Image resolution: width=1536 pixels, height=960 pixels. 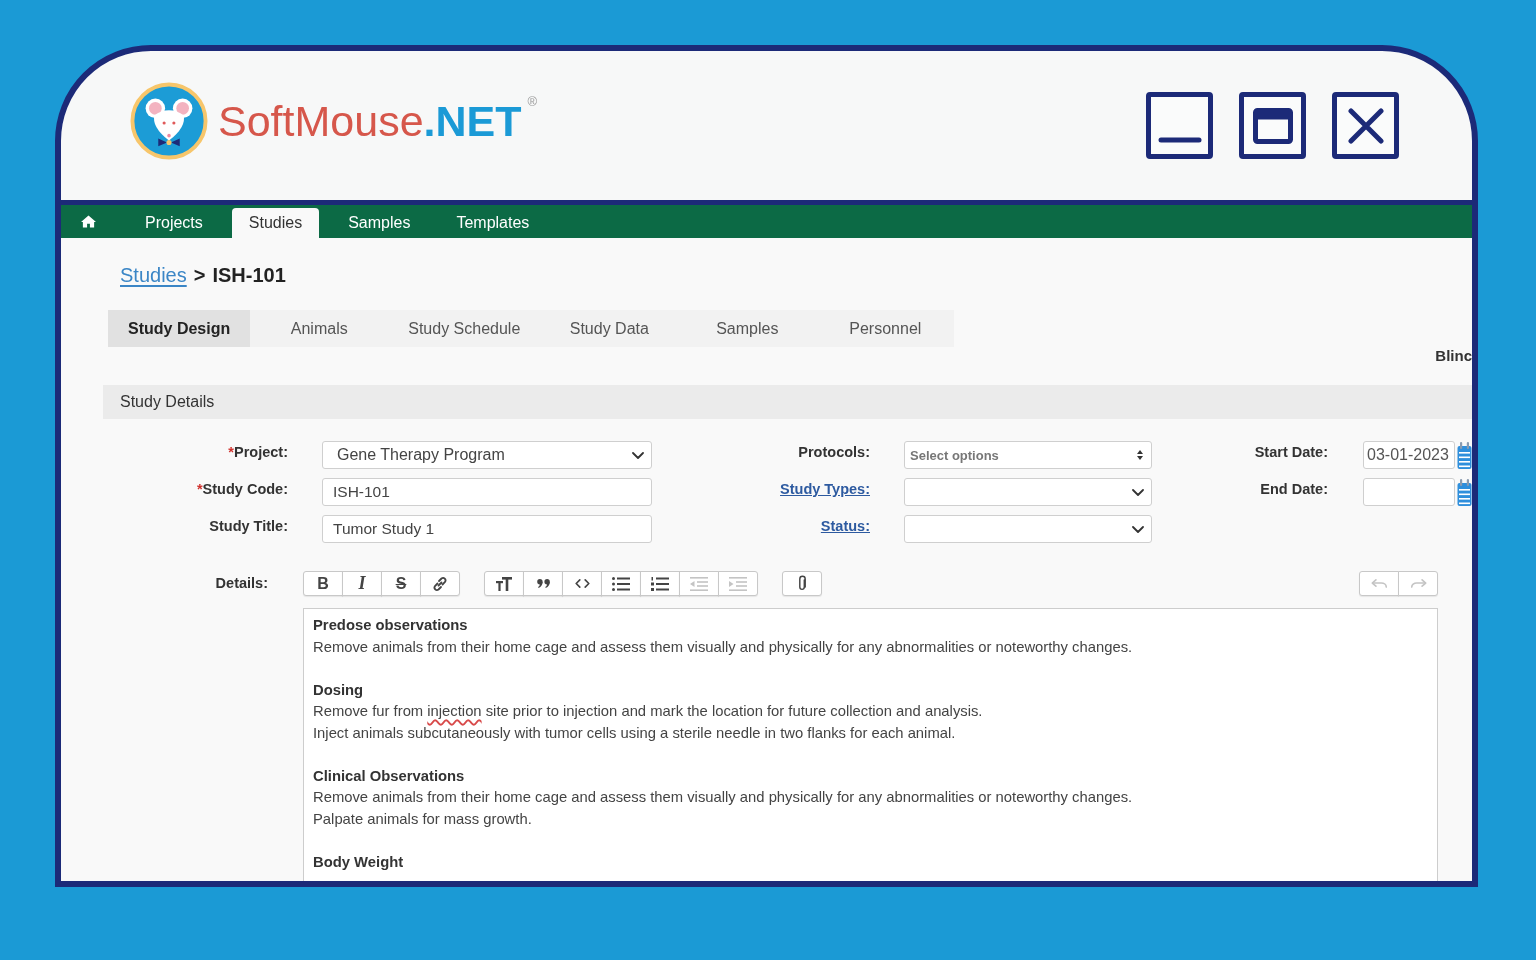 What do you see at coordinates (834, 452) in the screenshot?
I see `field-label: Protocols:` at bounding box center [834, 452].